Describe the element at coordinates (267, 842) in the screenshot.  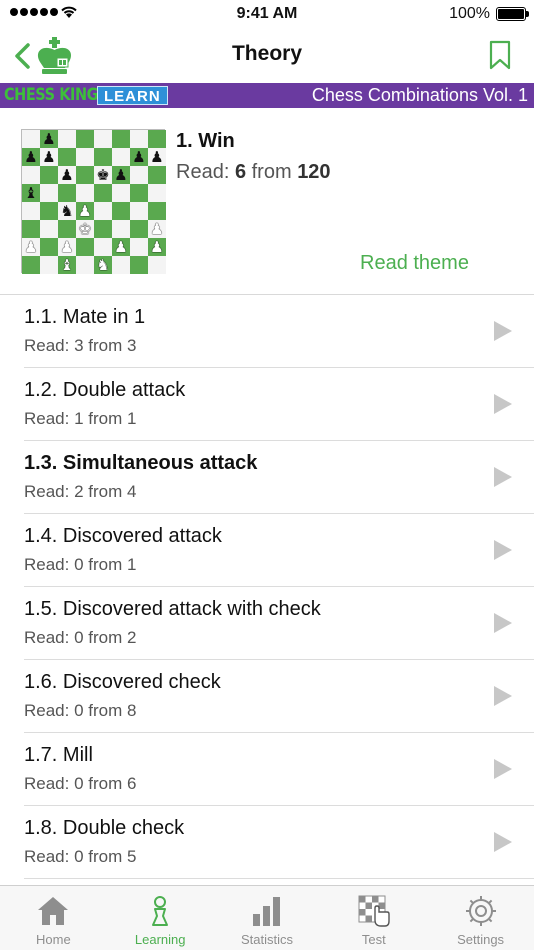
I see `lesson-row: 1.8. Double check Read: 0 from 5` at that location.